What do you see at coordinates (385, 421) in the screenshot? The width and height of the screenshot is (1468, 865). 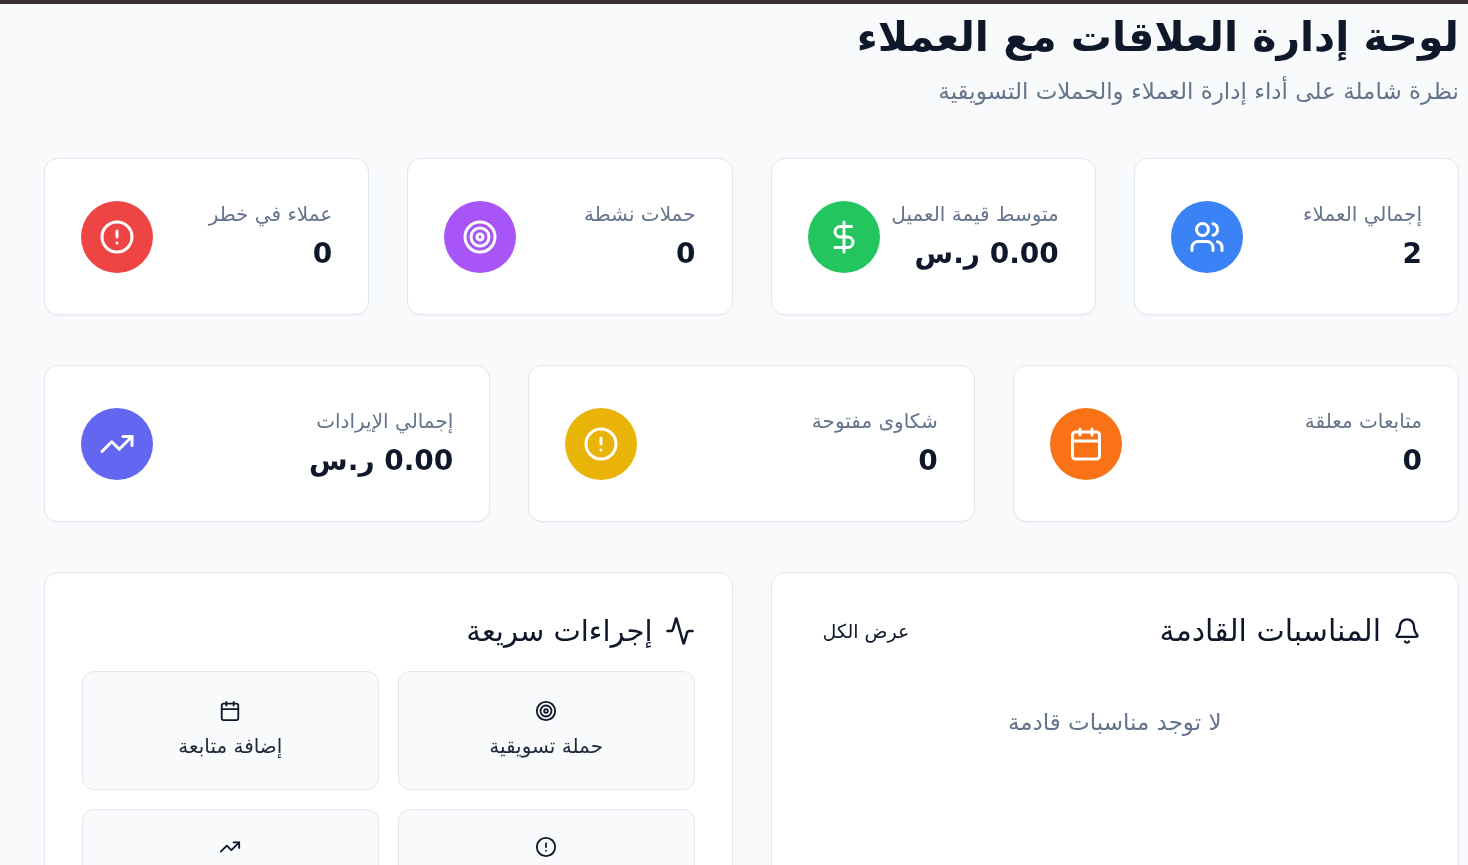 I see `stat-label: إجمالي الإيرادات` at bounding box center [385, 421].